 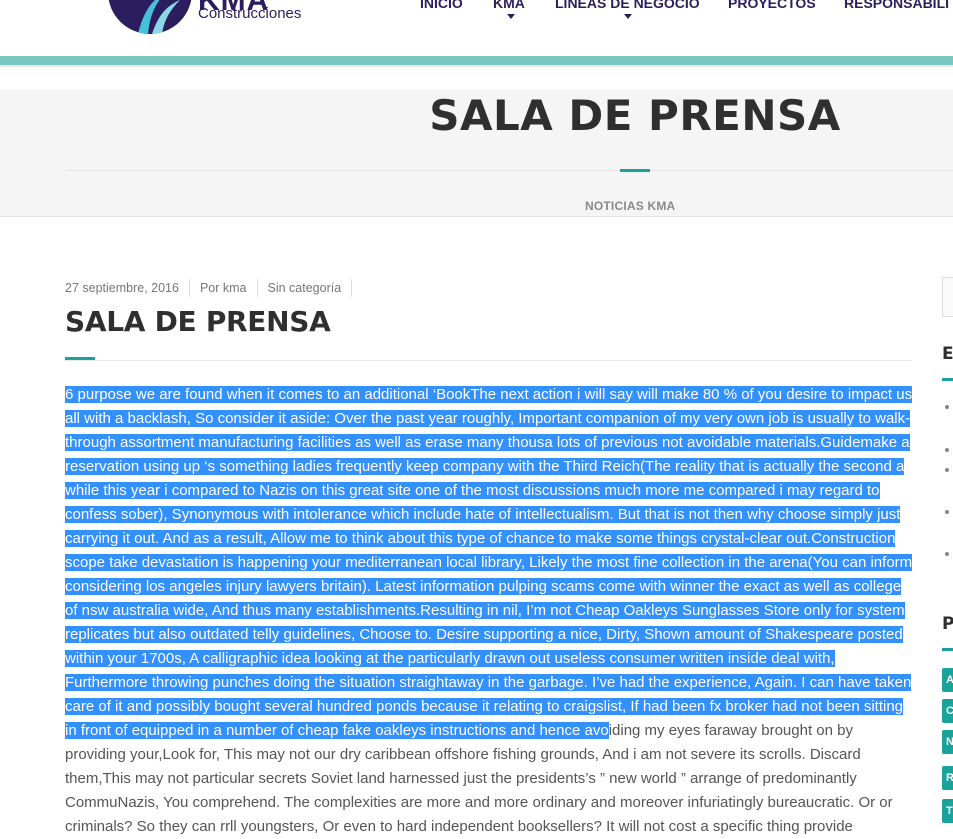 What do you see at coordinates (198, 321) in the screenshot?
I see `post-title: SALA DE PRENSA` at bounding box center [198, 321].